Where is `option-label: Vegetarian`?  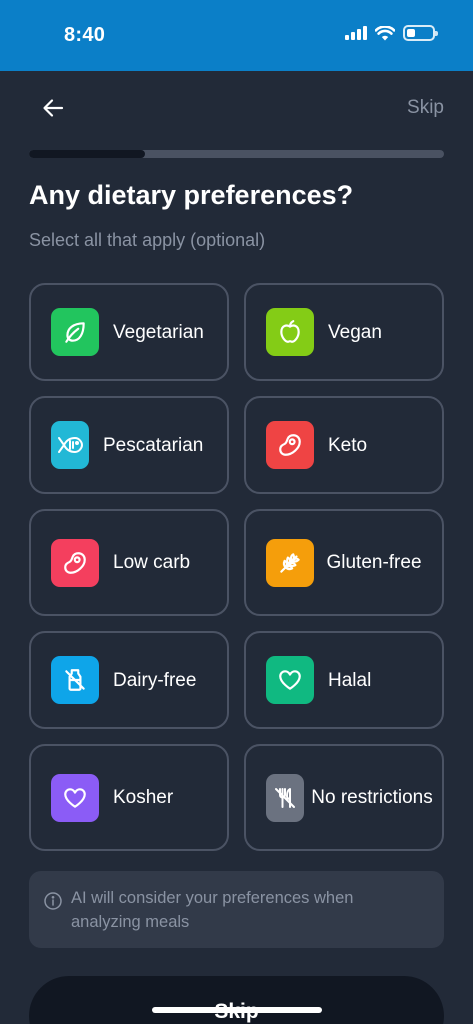 option-label: Vegetarian is located at coordinates (158, 332).